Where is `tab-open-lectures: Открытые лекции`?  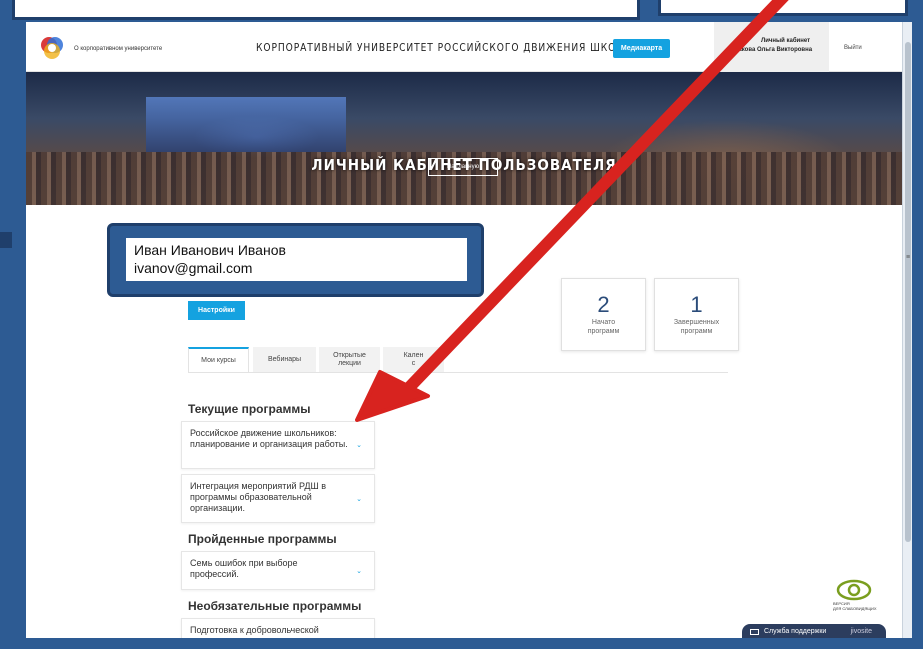
tab-open-lectures: Открытые лекции is located at coordinates (349, 360).